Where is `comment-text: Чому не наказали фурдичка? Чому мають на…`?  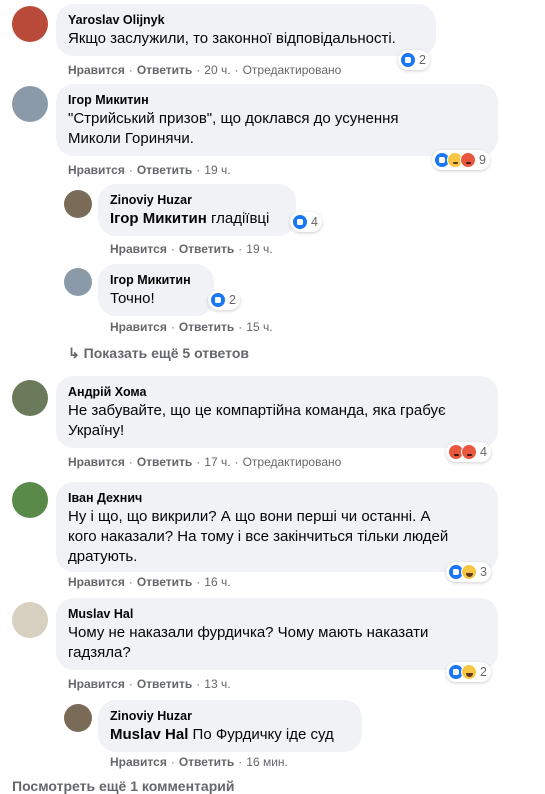
comment-text: Чому не наказали фурдичка? Чому мають на… is located at coordinates (277, 643).